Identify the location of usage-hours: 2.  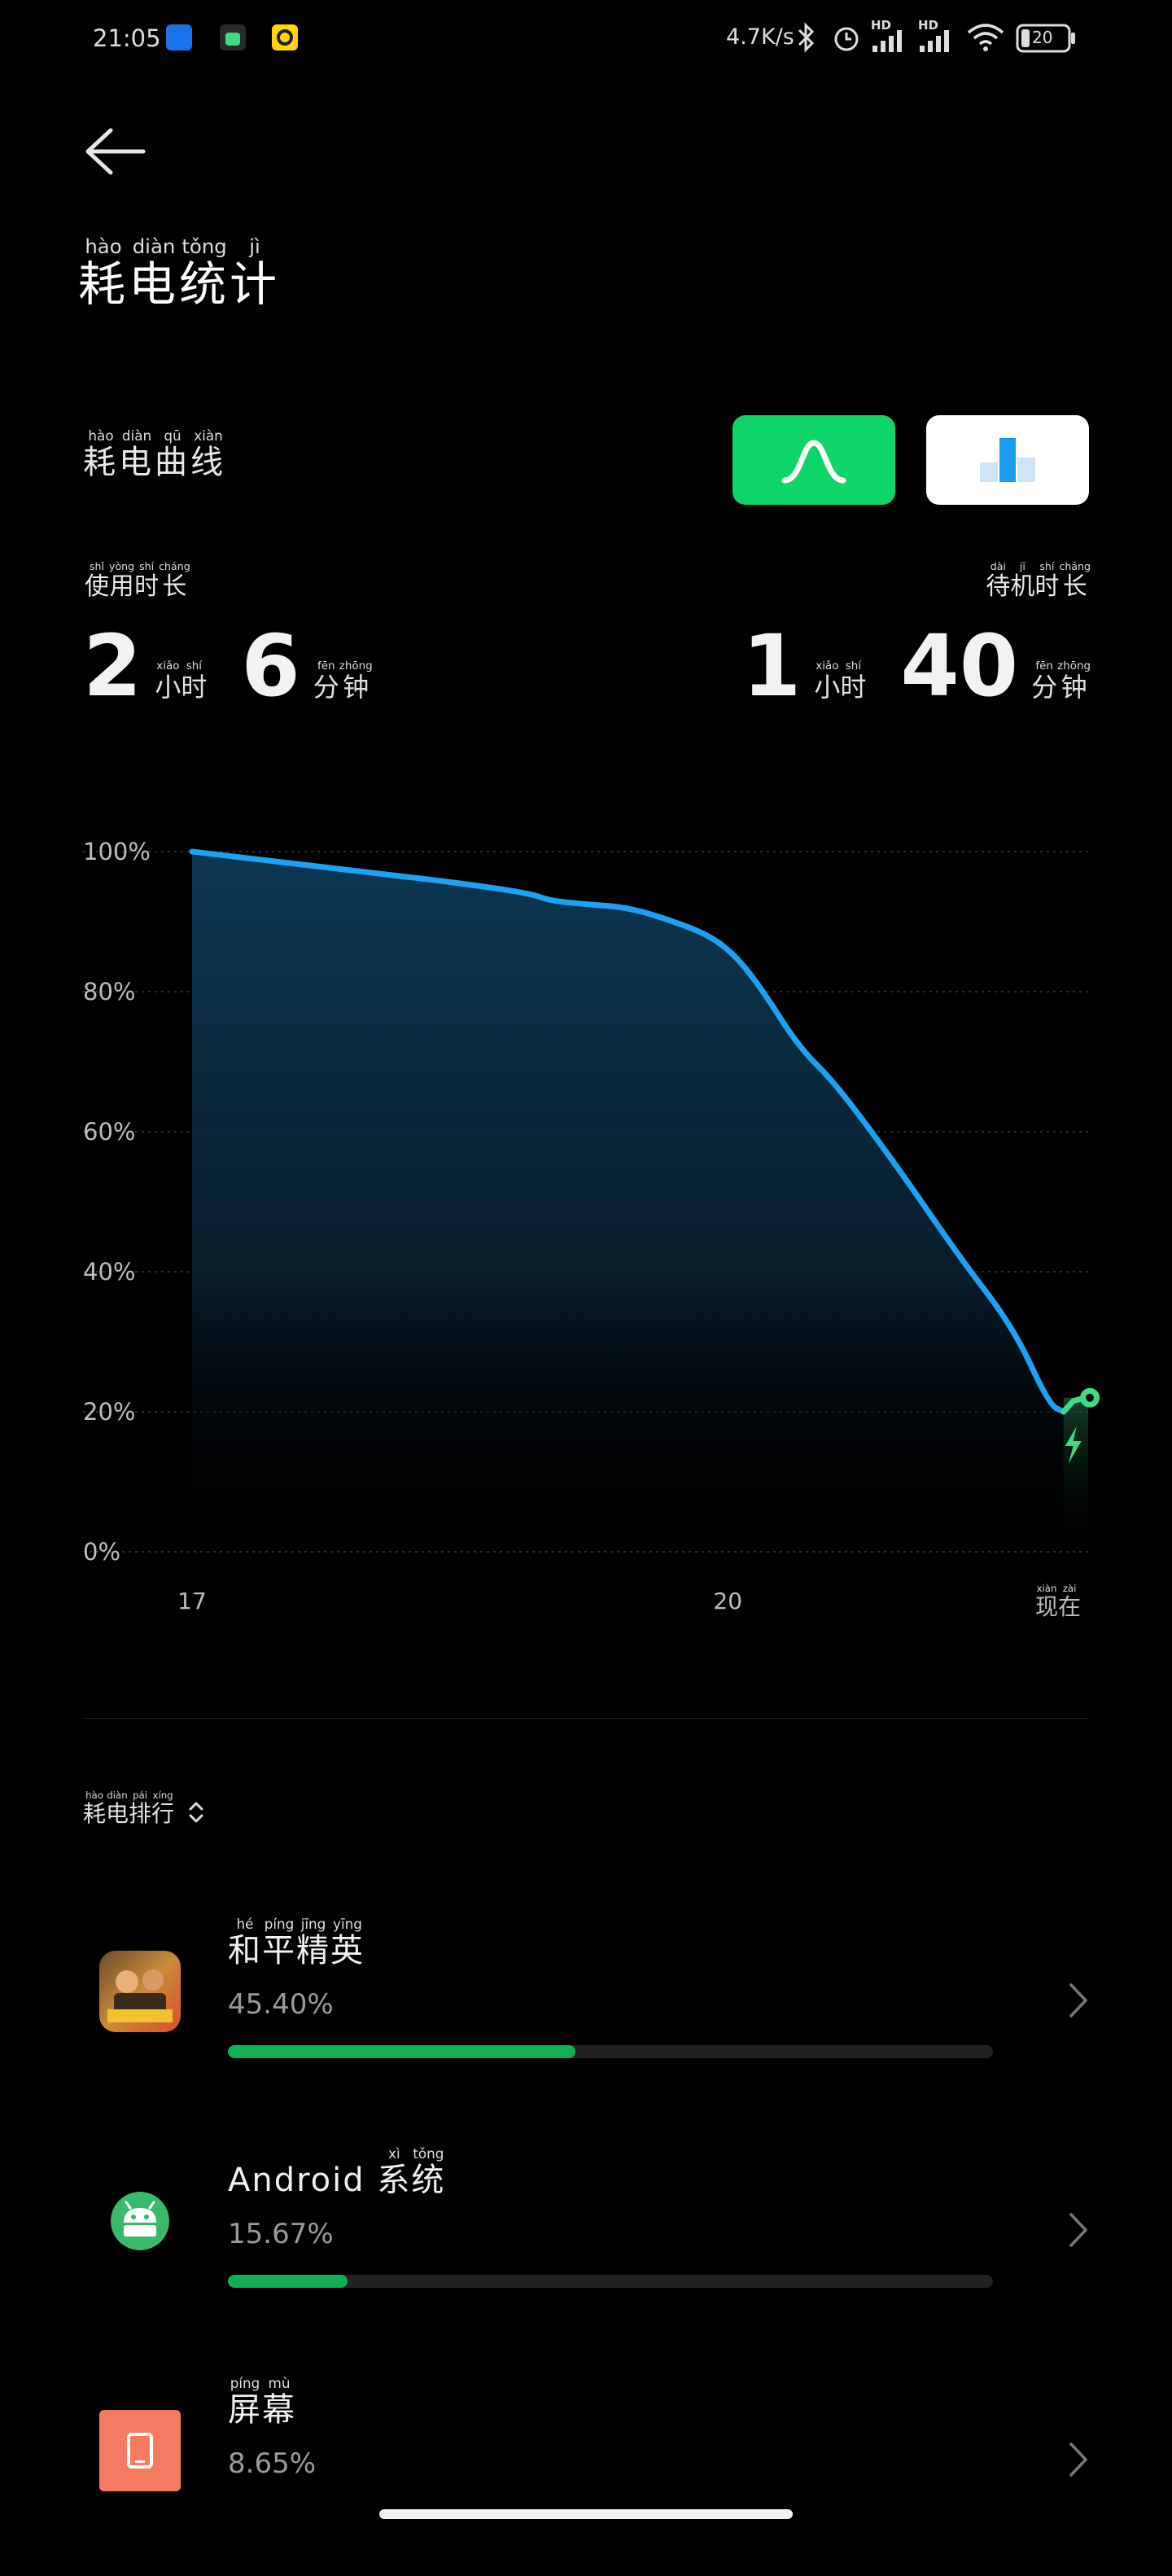
(113, 666).